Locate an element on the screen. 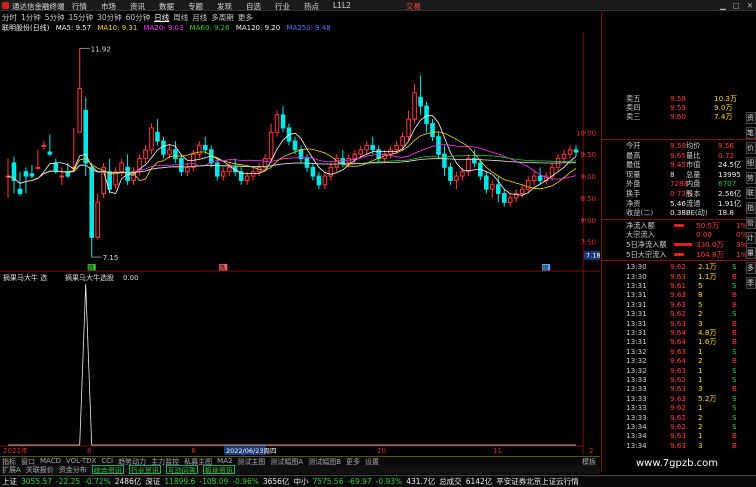 The width and height of the screenshot is (756, 487). indicator-tab: MACD is located at coordinates (50, 461).